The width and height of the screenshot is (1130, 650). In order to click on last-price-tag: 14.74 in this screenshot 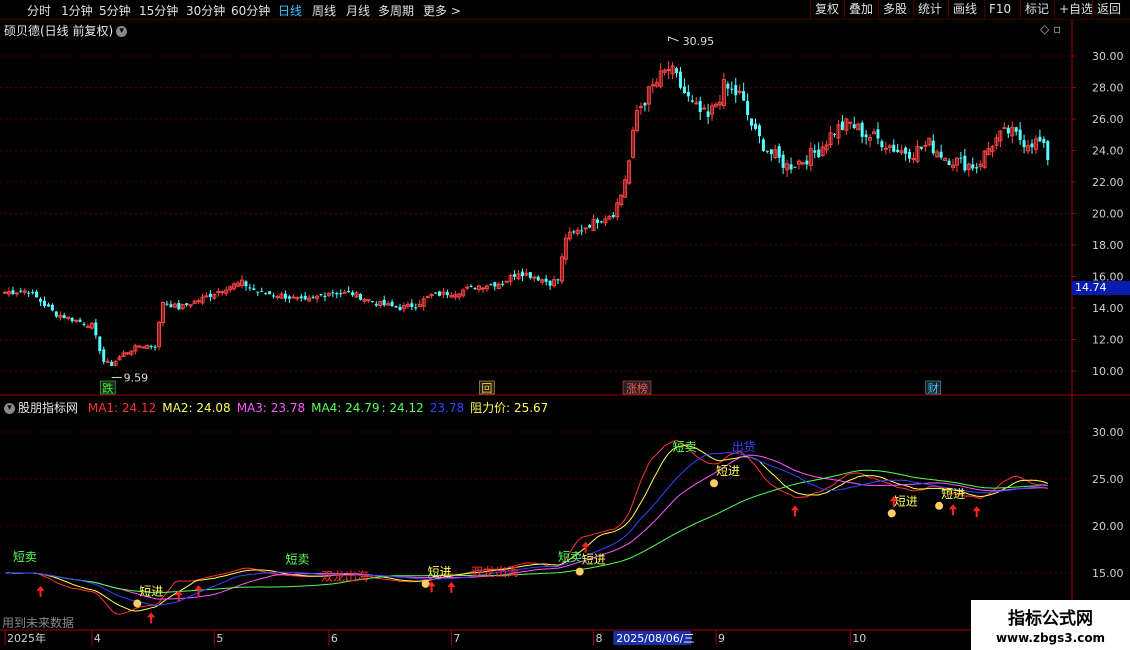, I will do `click(1101, 288)`.